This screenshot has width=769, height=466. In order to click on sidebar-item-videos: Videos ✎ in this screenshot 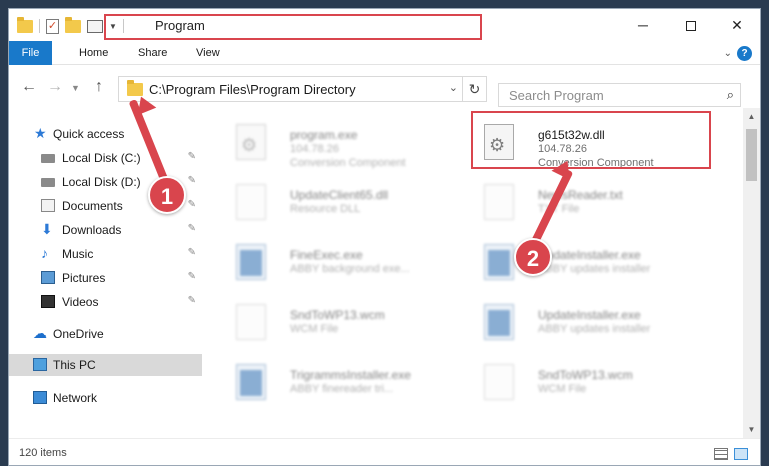, I will do `click(105, 302)`.